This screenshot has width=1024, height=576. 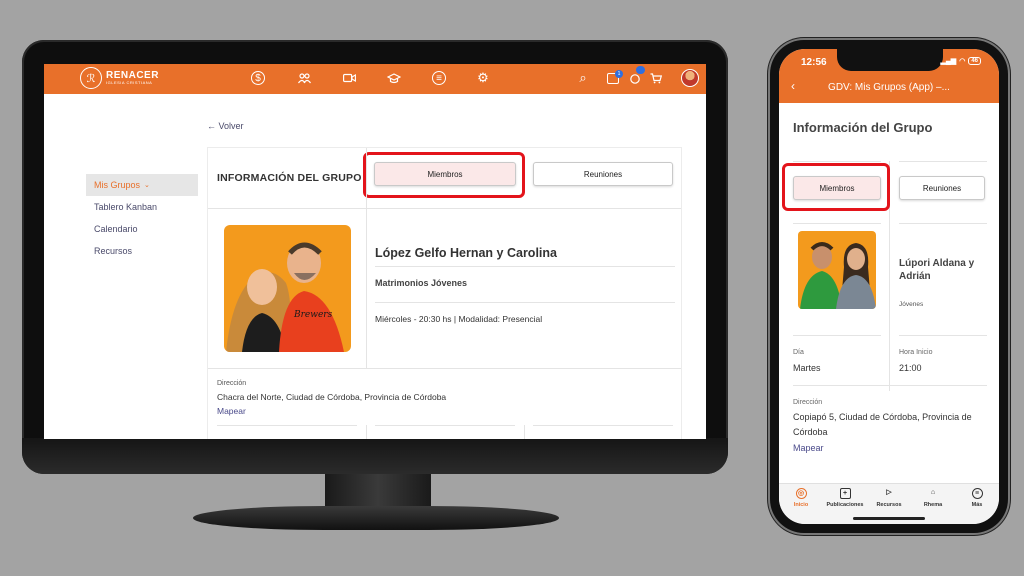 What do you see at coordinates (636, 75) in the screenshot?
I see `chat-icon` at bounding box center [636, 75].